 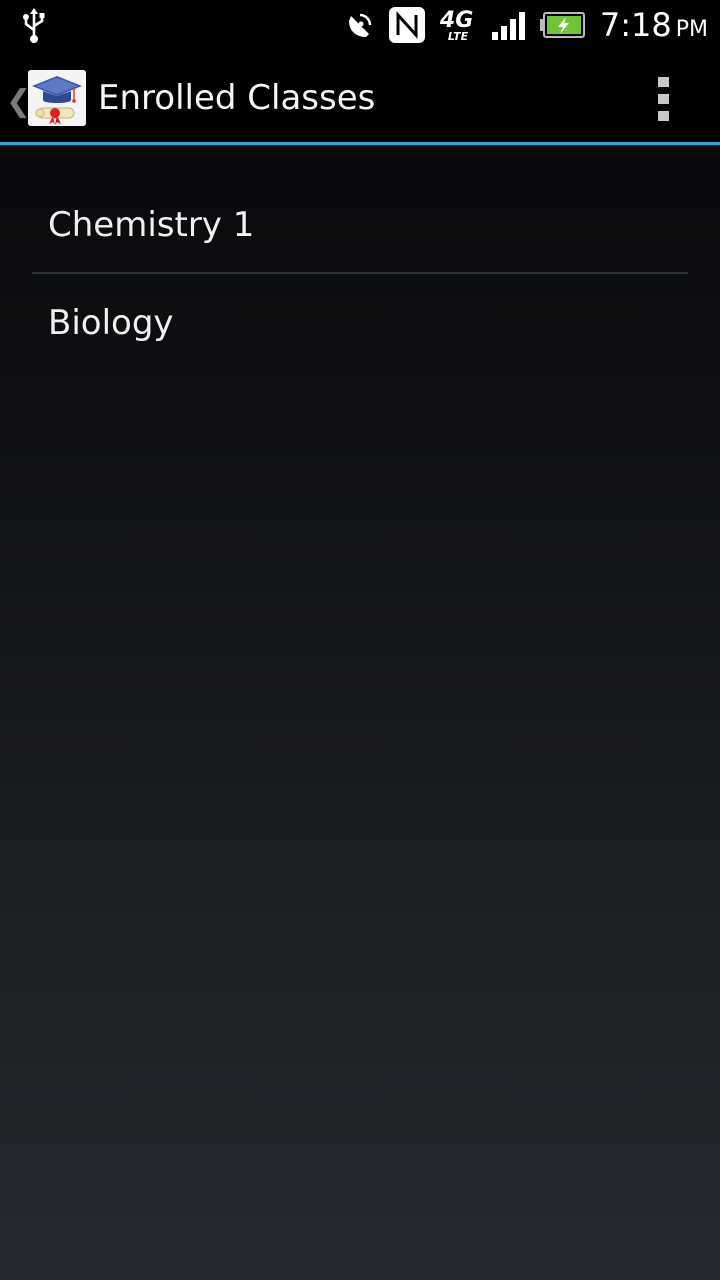 What do you see at coordinates (635, 25) in the screenshot?
I see `clock-time: 7:18` at bounding box center [635, 25].